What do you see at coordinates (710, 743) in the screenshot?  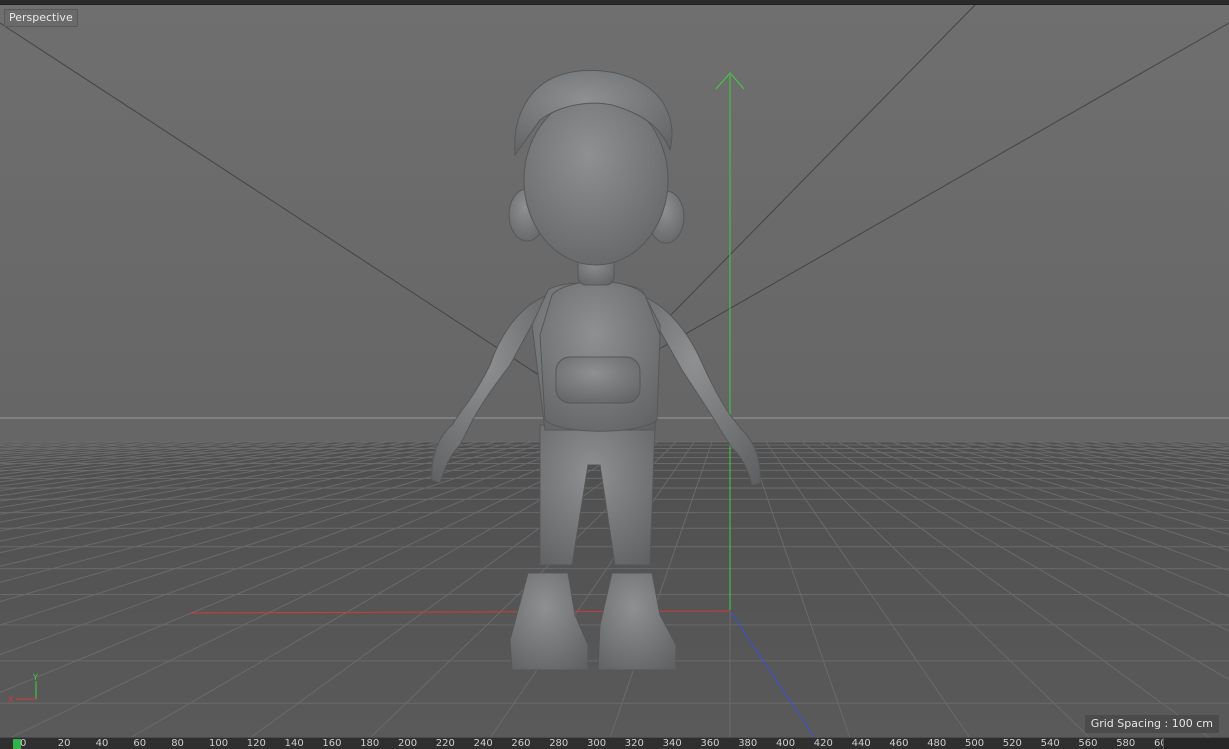 I see `timeline-tick-label: 360` at bounding box center [710, 743].